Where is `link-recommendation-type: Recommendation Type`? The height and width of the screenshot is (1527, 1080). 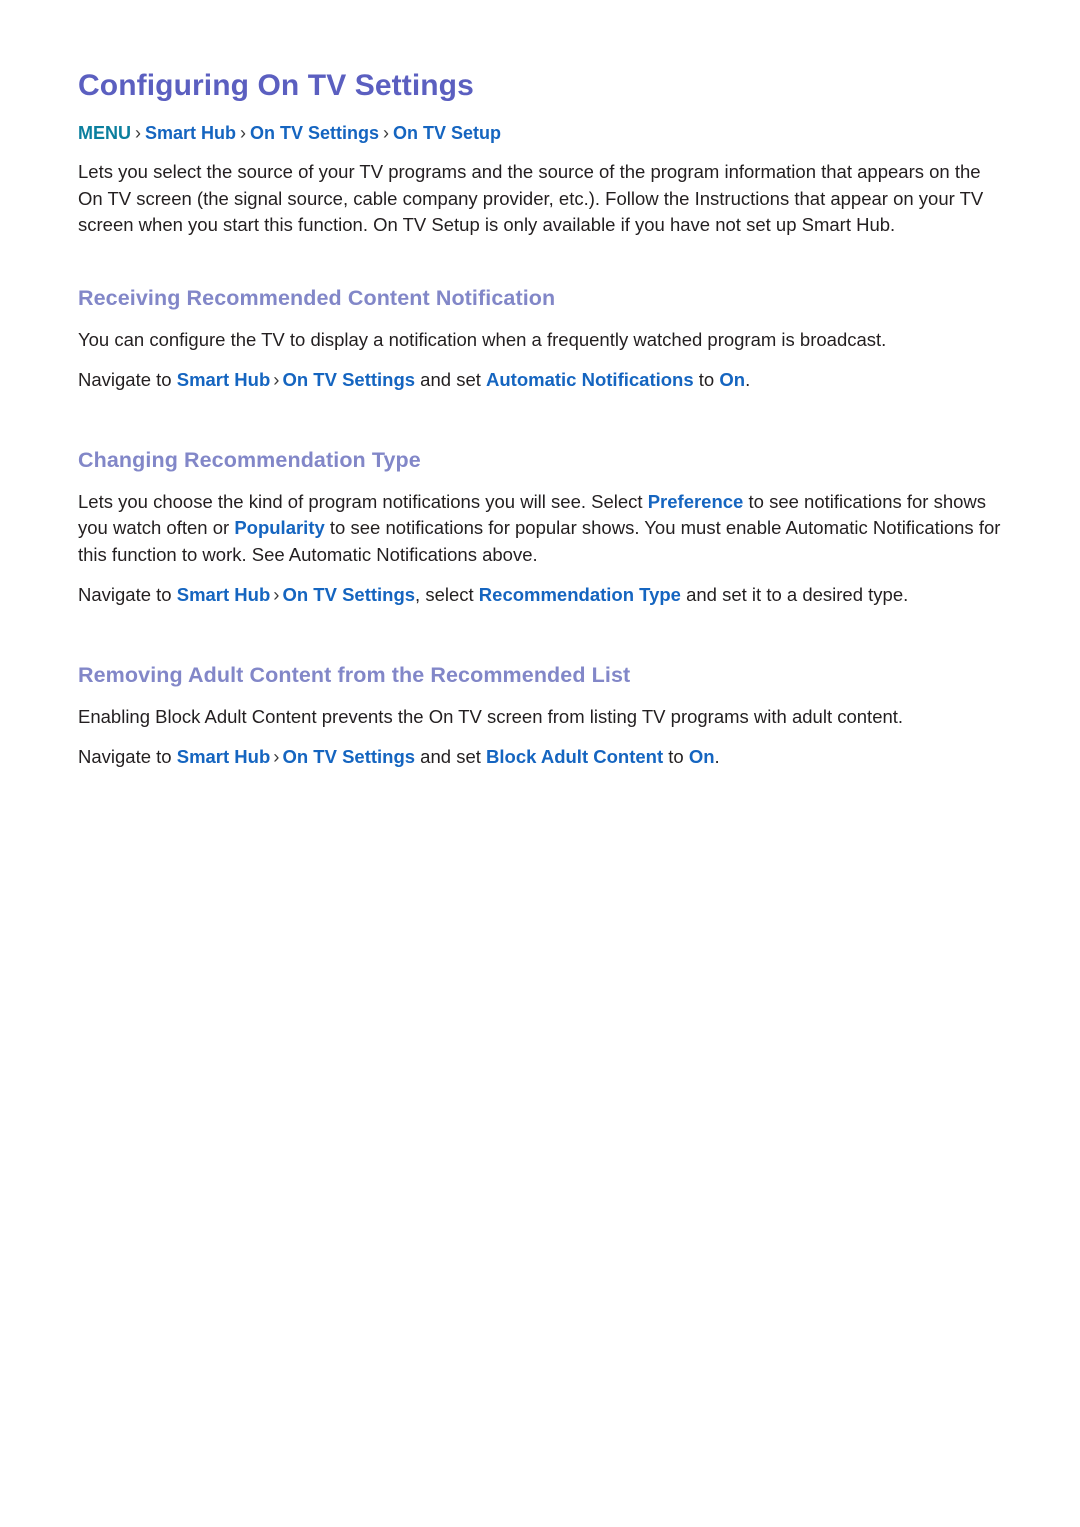
link-recommendation-type: Recommendation Type is located at coordinates (580, 594).